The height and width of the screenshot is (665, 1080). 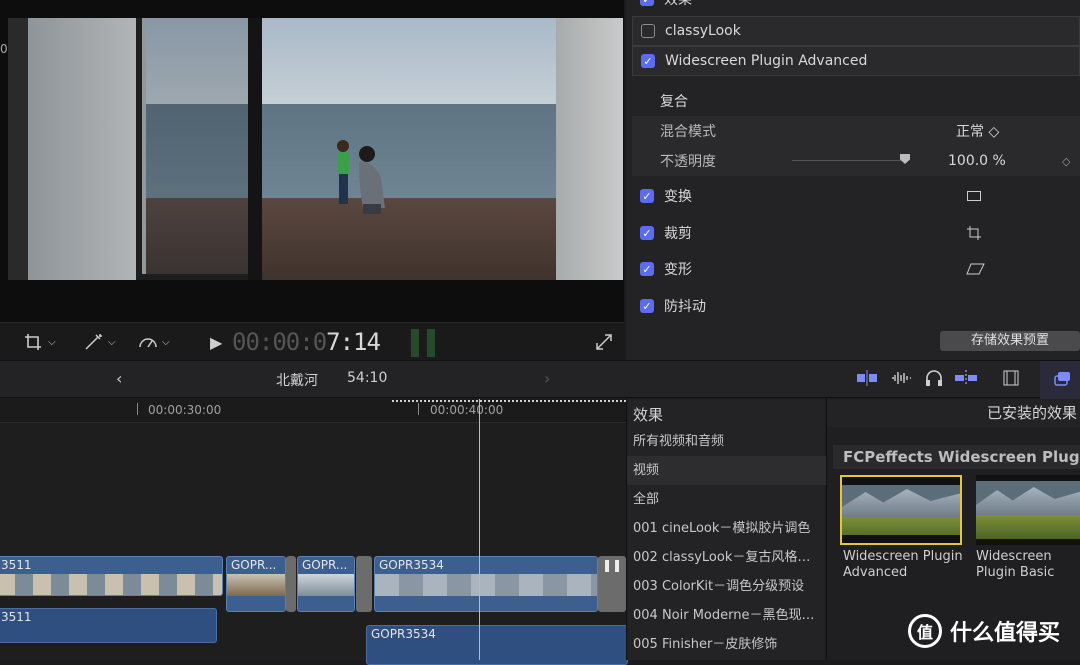 I want to click on enhance-tool-button: ⌵, so click(x=100, y=342).